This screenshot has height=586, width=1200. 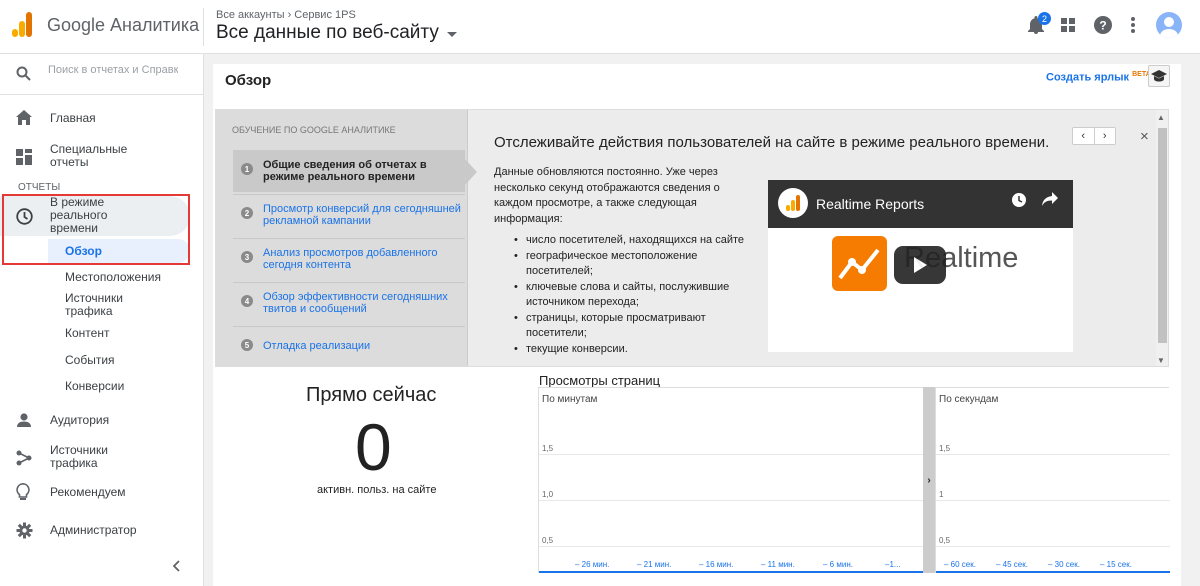 I want to click on close-icon: ×, so click(x=1144, y=136).